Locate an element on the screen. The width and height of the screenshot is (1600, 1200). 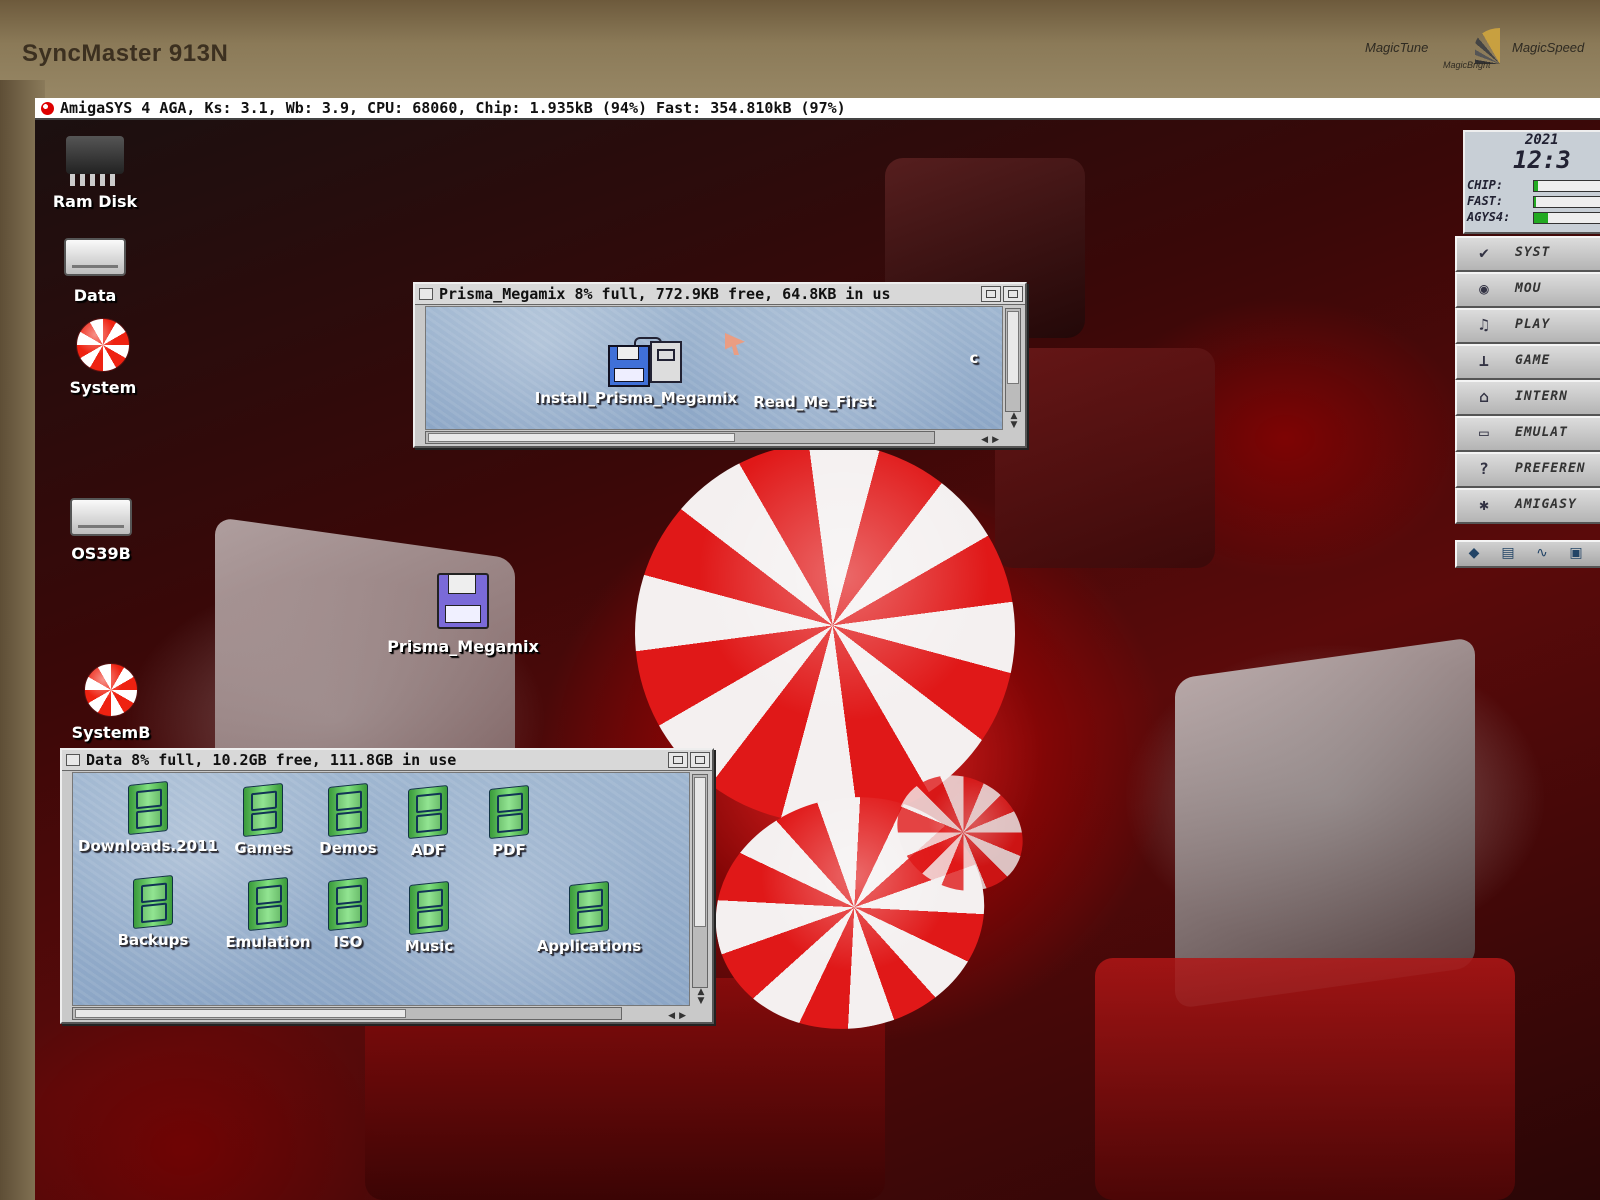
audio-tool-icon: ∿ is located at coordinates (1542, 553).